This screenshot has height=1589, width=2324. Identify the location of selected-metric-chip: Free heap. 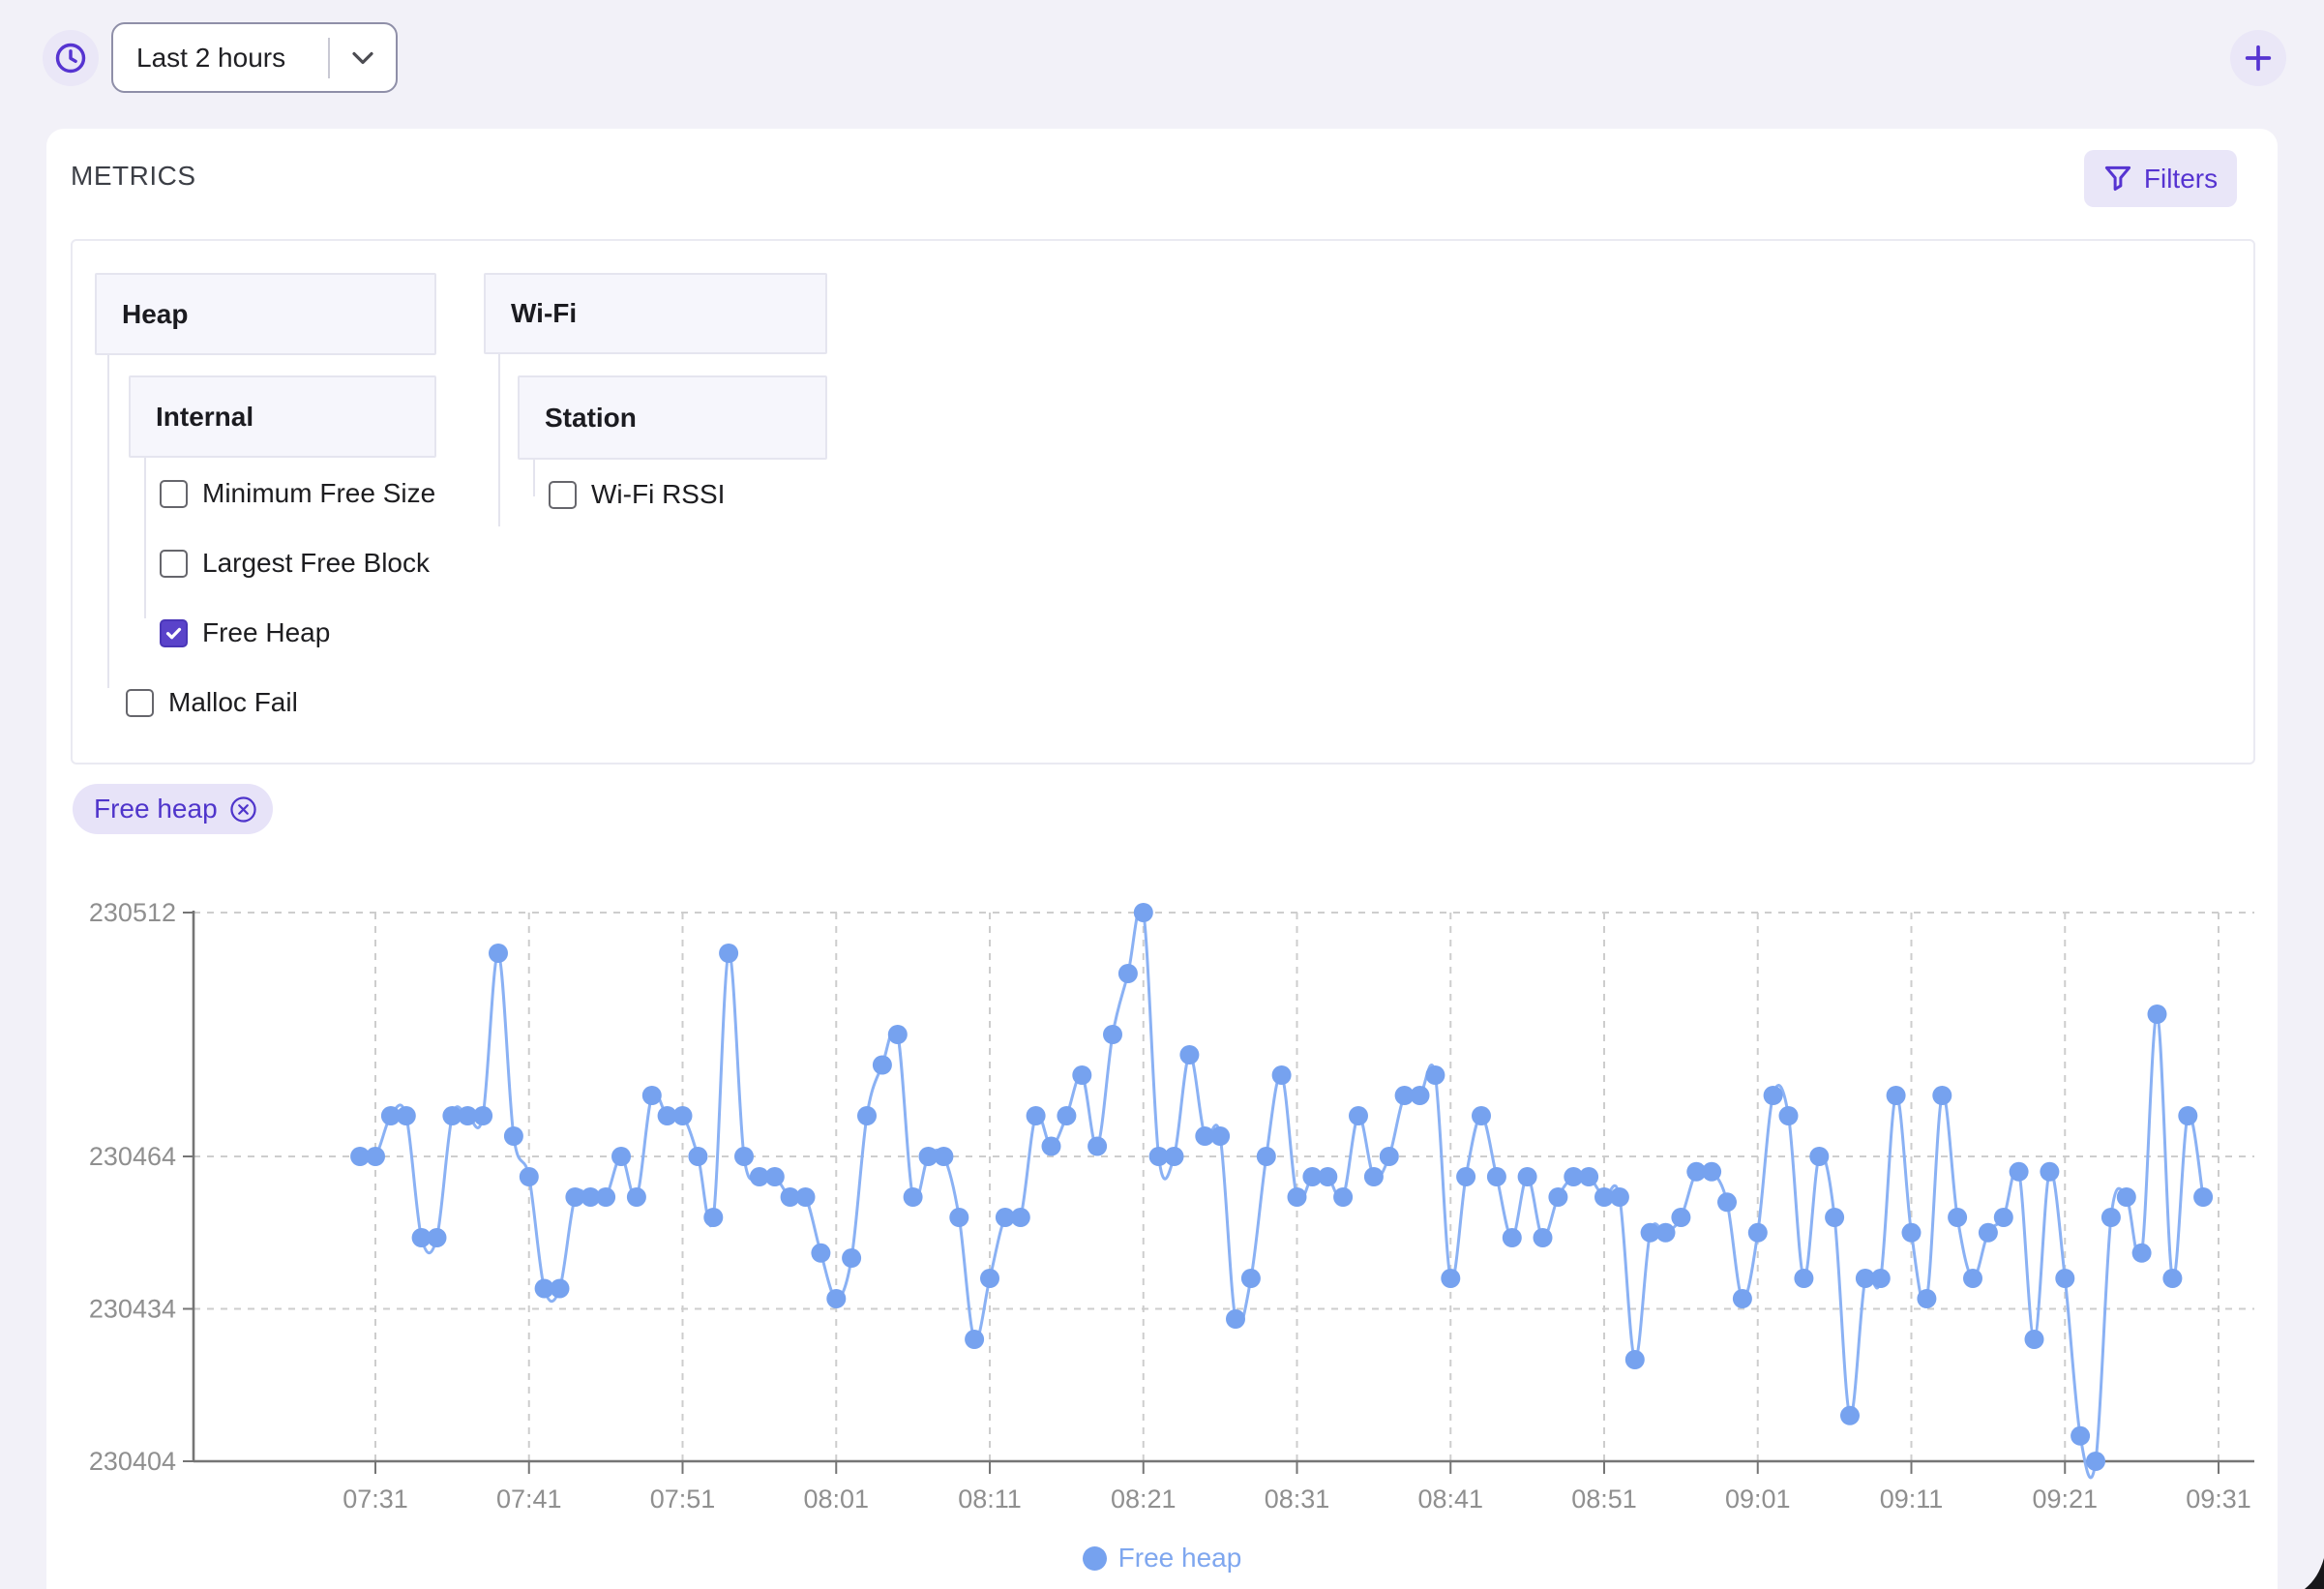
(173, 809).